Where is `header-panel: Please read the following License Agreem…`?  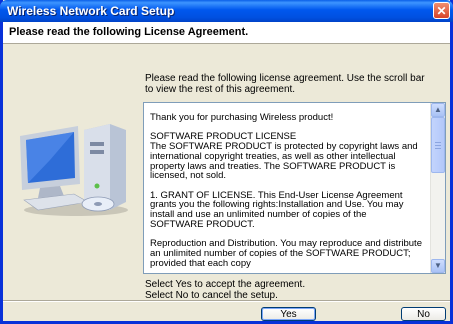 header-panel: Please read the following License Agreem… is located at coordinates (226, 33).